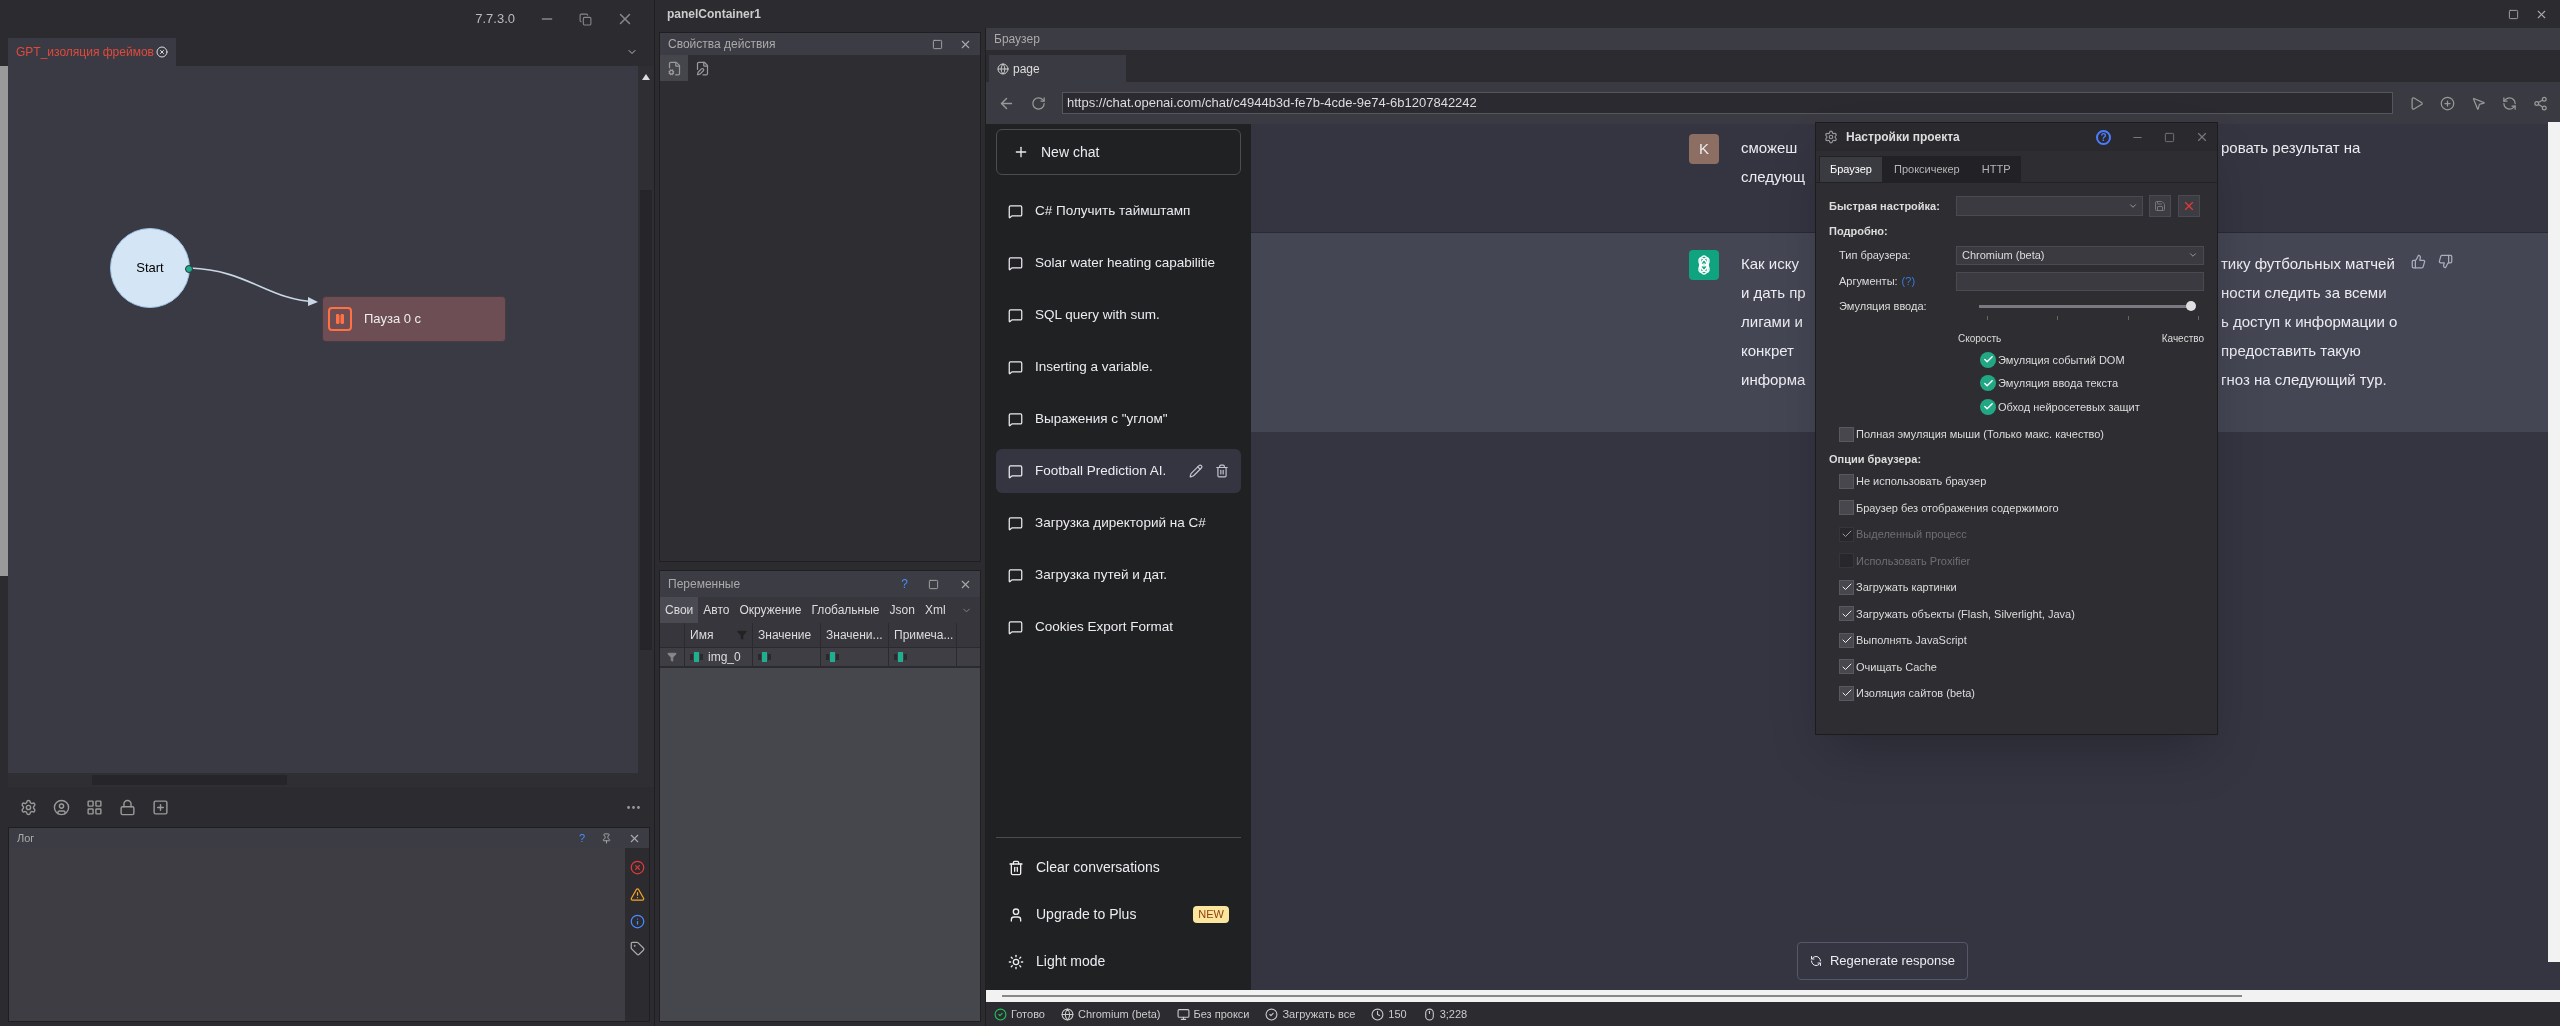  Describe the element at coordinates (1727, 103) in the screenshot. I see `url-field: https://chat.openai.com/chat/c4944b3d-fe7b-4cde-9e74-6b1207842242` at that location.